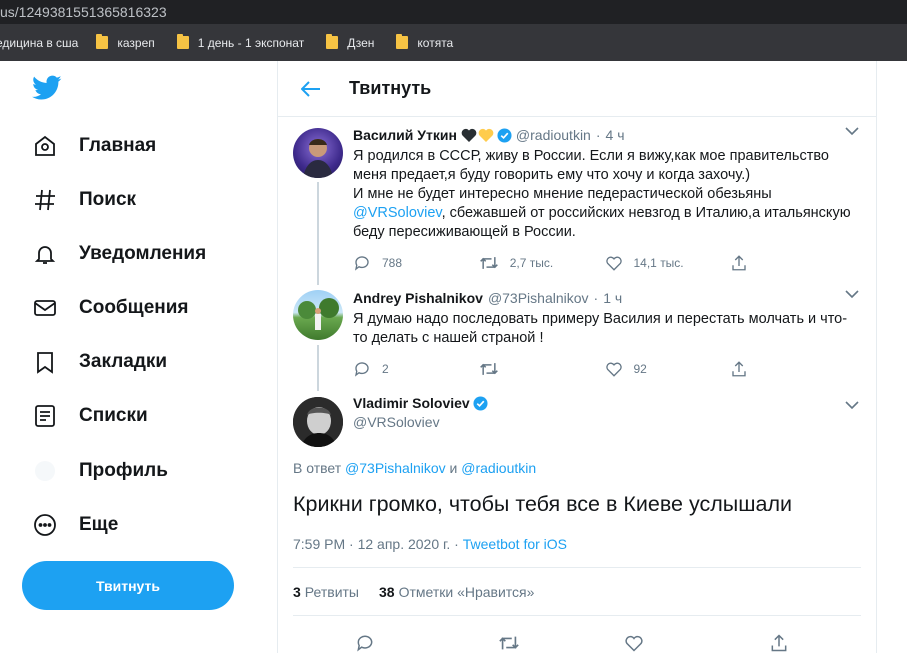  What do you see at coordinates (515, 544) in the screenshot?
I see `client-link: Tweetbot for iOS` at bounding box center [515, 544].